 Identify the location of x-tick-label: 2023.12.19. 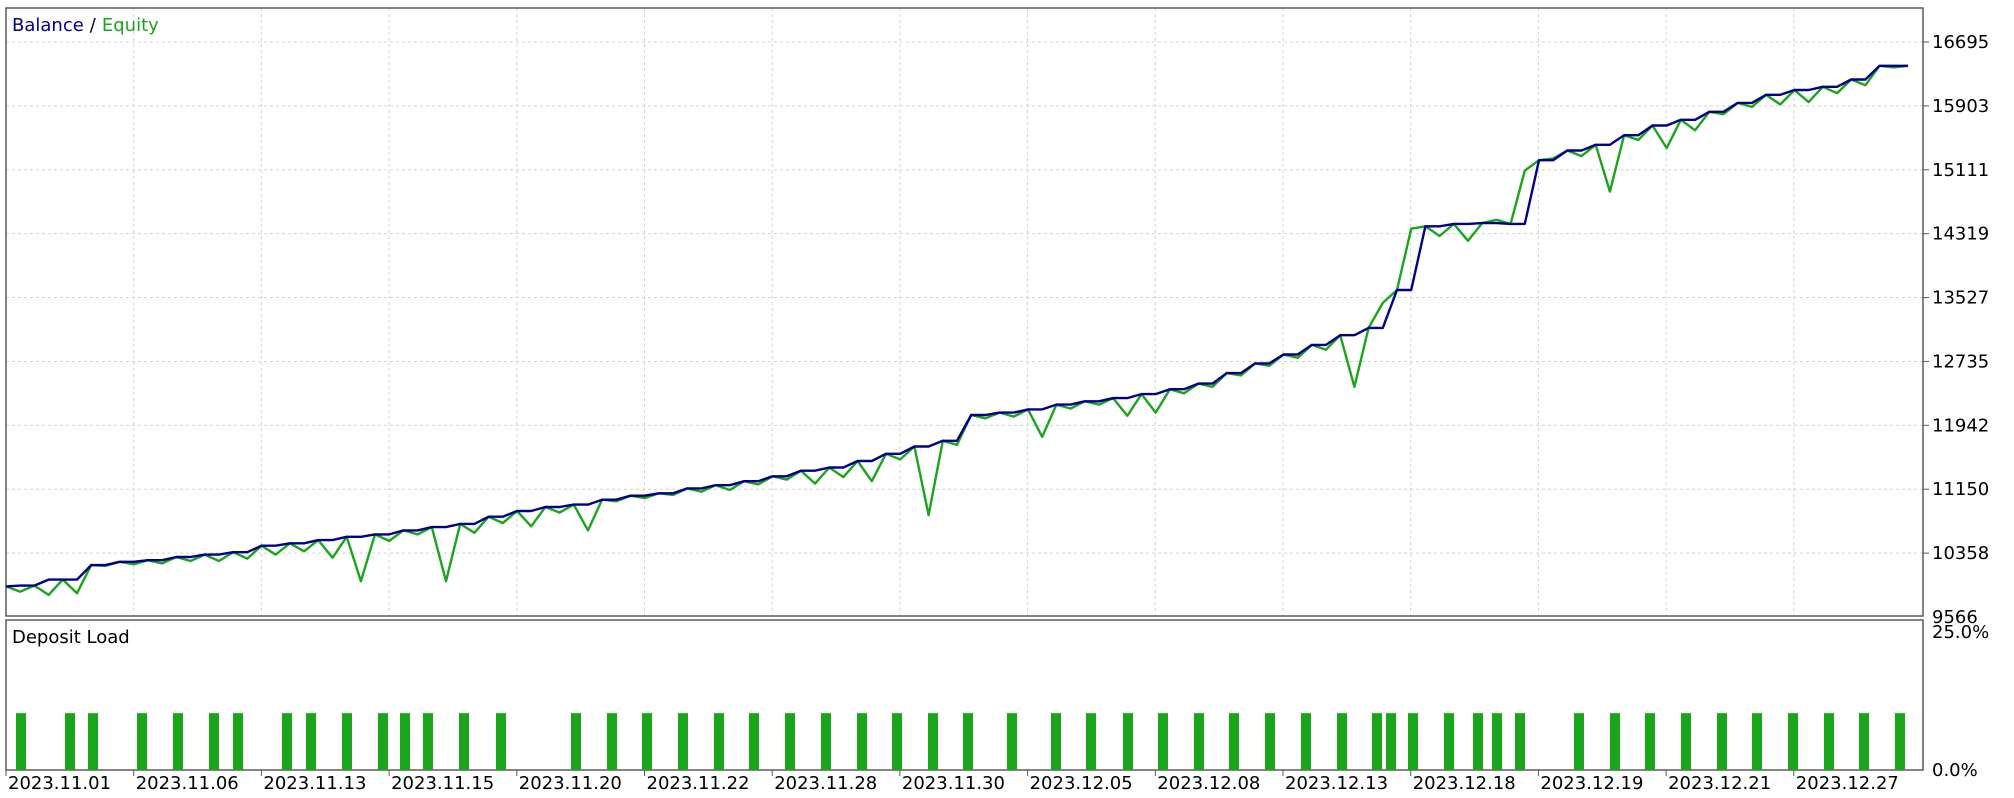
(1591, 783).